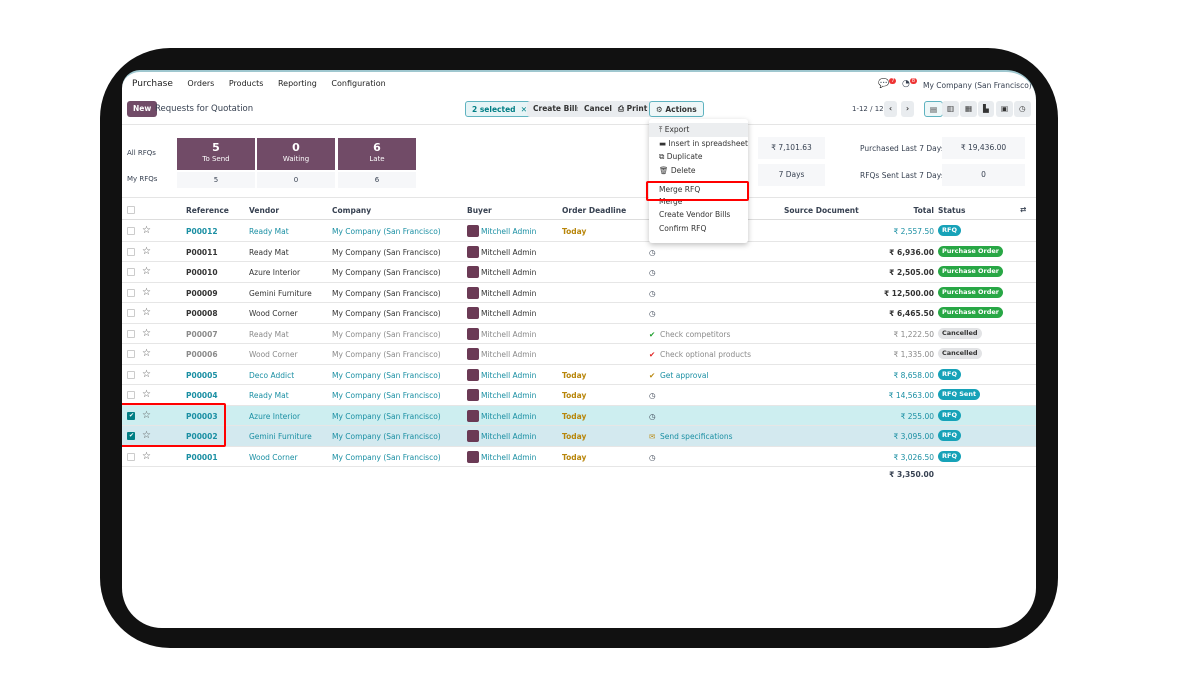 This screenshot has width=1200, height=697. I want to click on pivot-view-icon: ▦, so click(969, 109).